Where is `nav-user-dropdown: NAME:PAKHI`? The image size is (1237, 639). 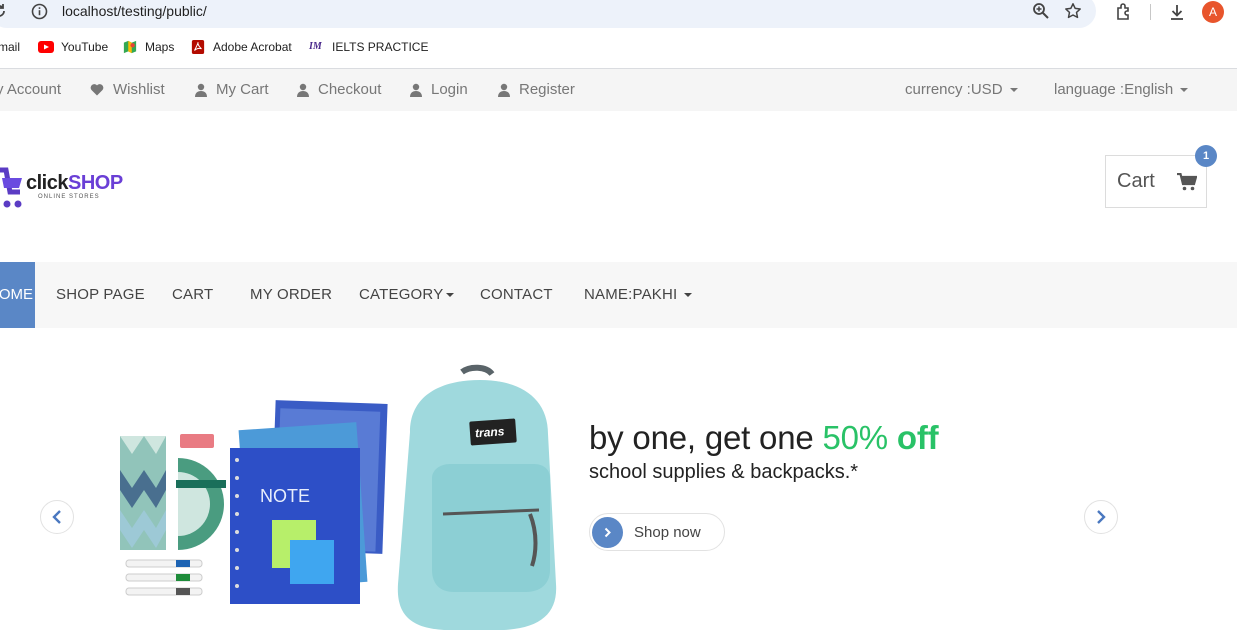 nav-user-dropdown: NAME:PAKHI is located at coordinates (638, 294).